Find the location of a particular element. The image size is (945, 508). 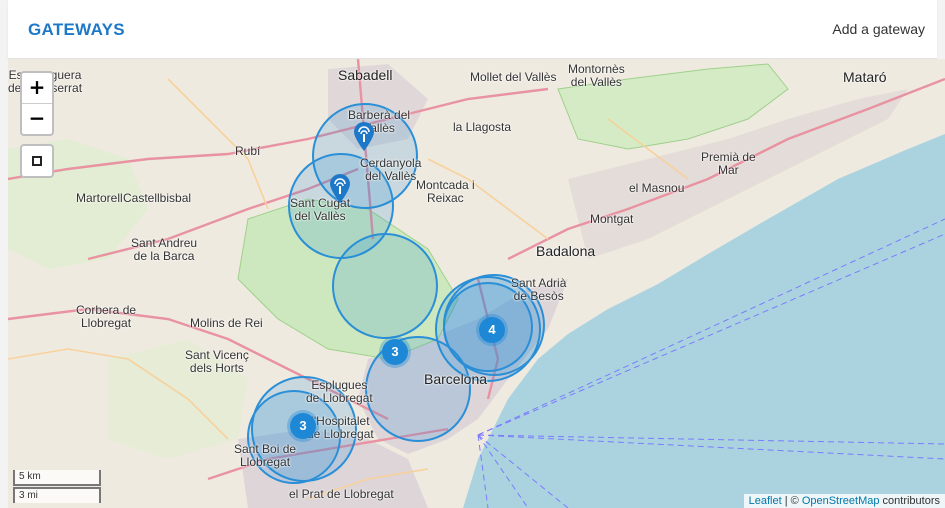

place-label: Corbera de Llobregat is located at coordinates (106, 316).